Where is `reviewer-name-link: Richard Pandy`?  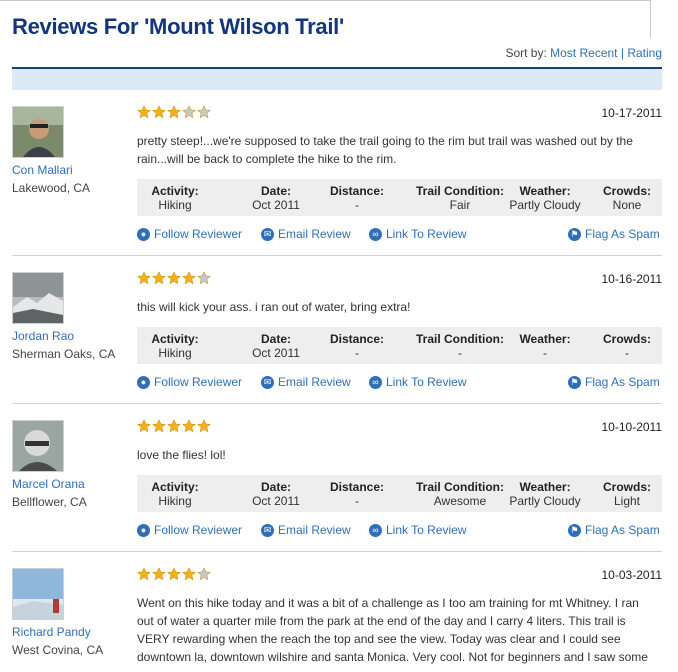 reviewer-name-link: Richard Pandy is located at coordinates (51, 632).